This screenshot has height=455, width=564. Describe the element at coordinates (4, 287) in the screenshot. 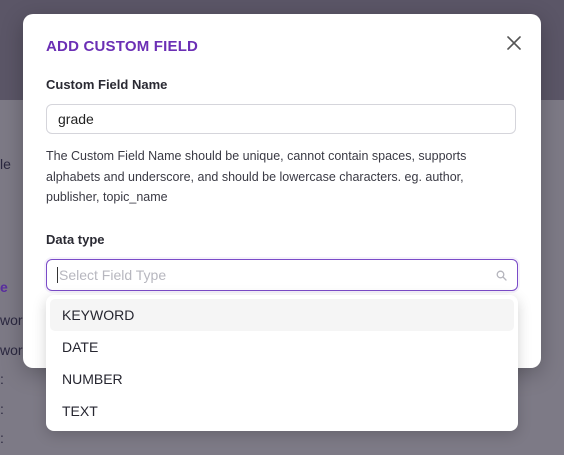

I see `background-text-fragment: e` at that location.